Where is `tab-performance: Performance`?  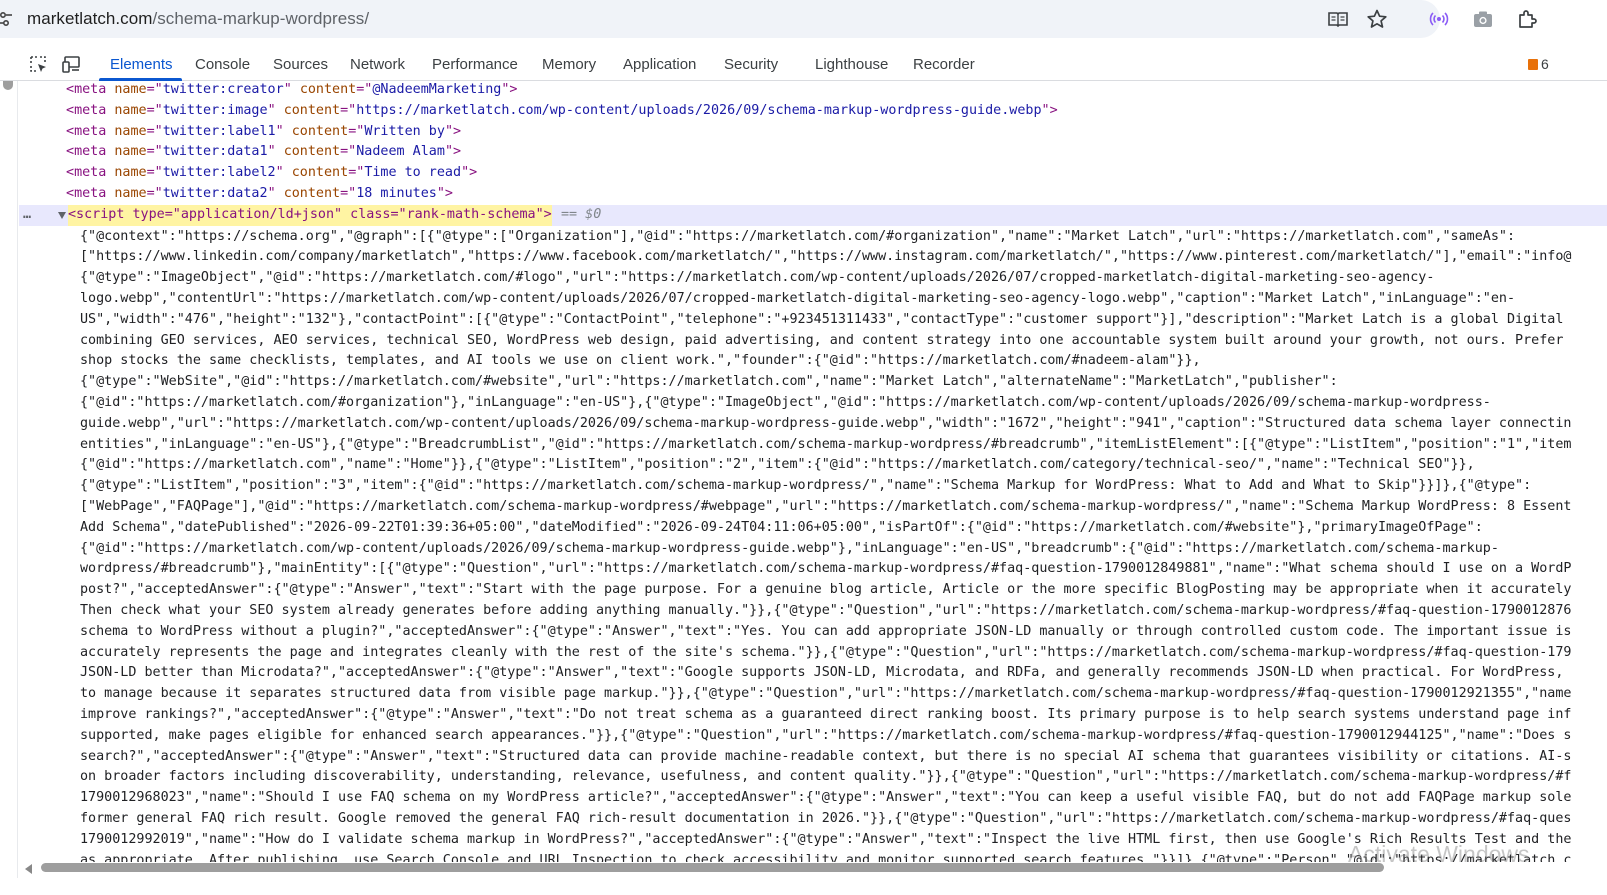 tab-performance: Performance is located at coordinates (475, 64).